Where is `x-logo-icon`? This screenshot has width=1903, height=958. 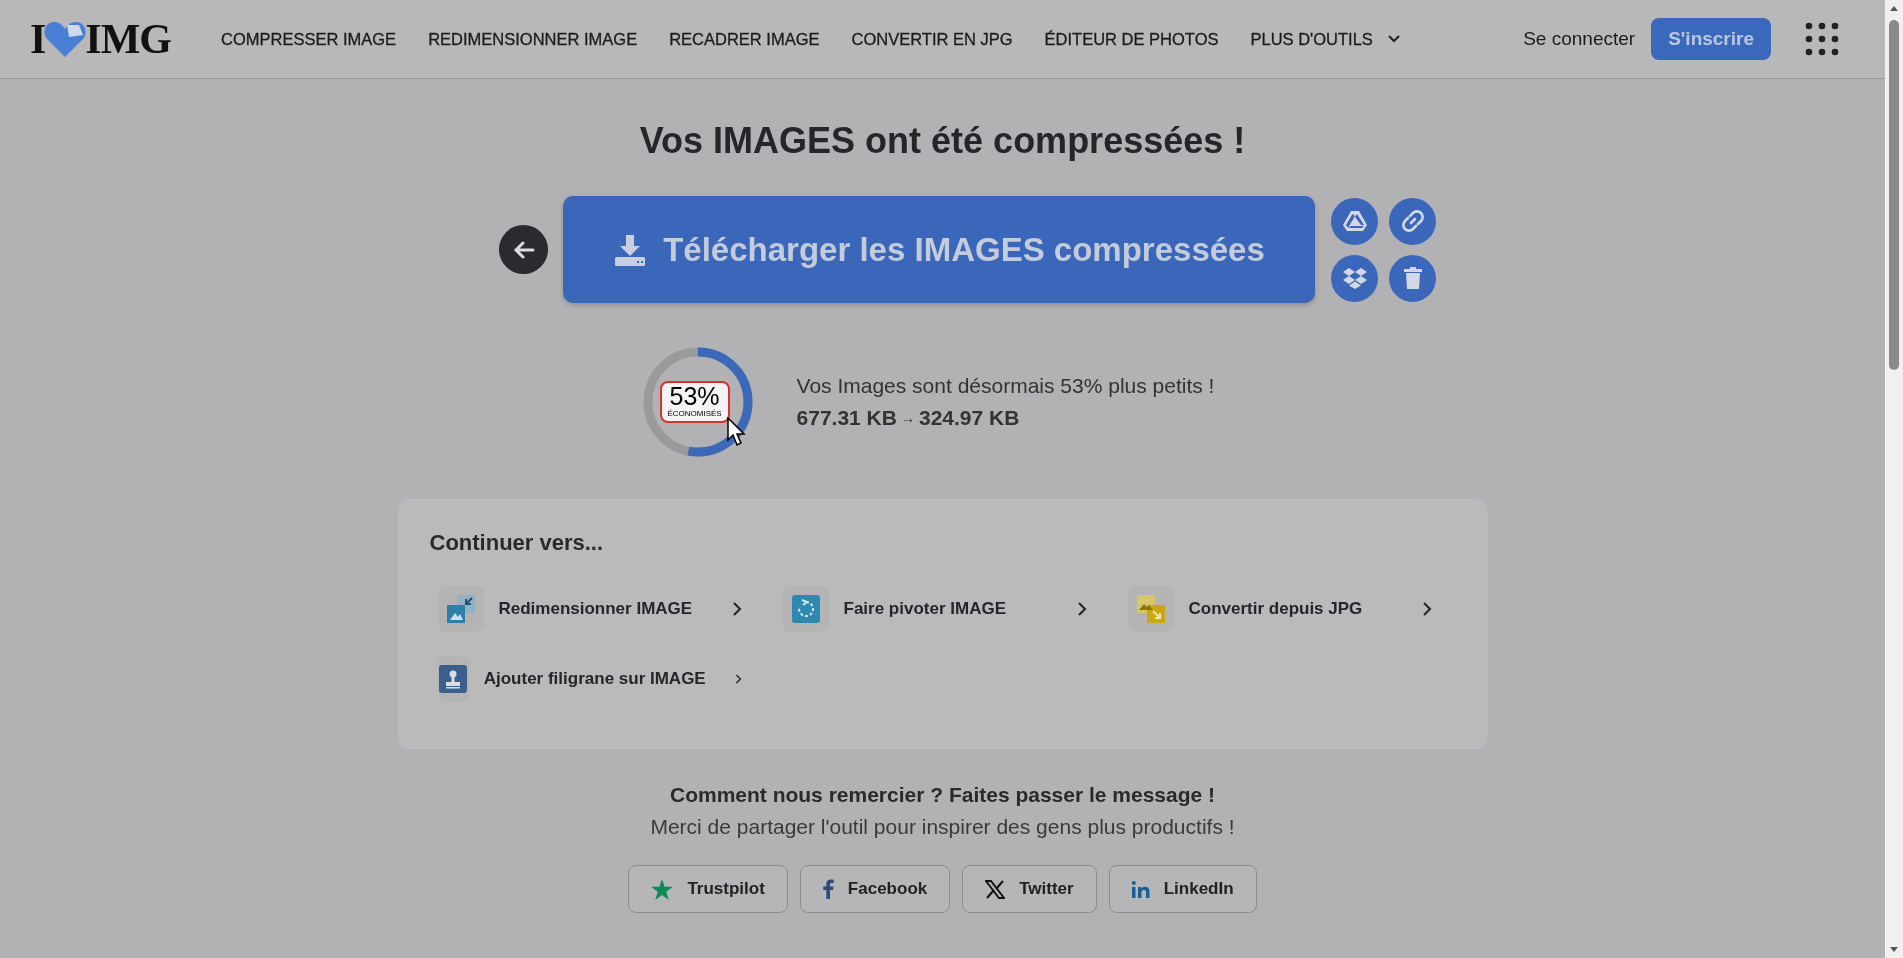 x-logo-icon is located at coordinates (995, 889).